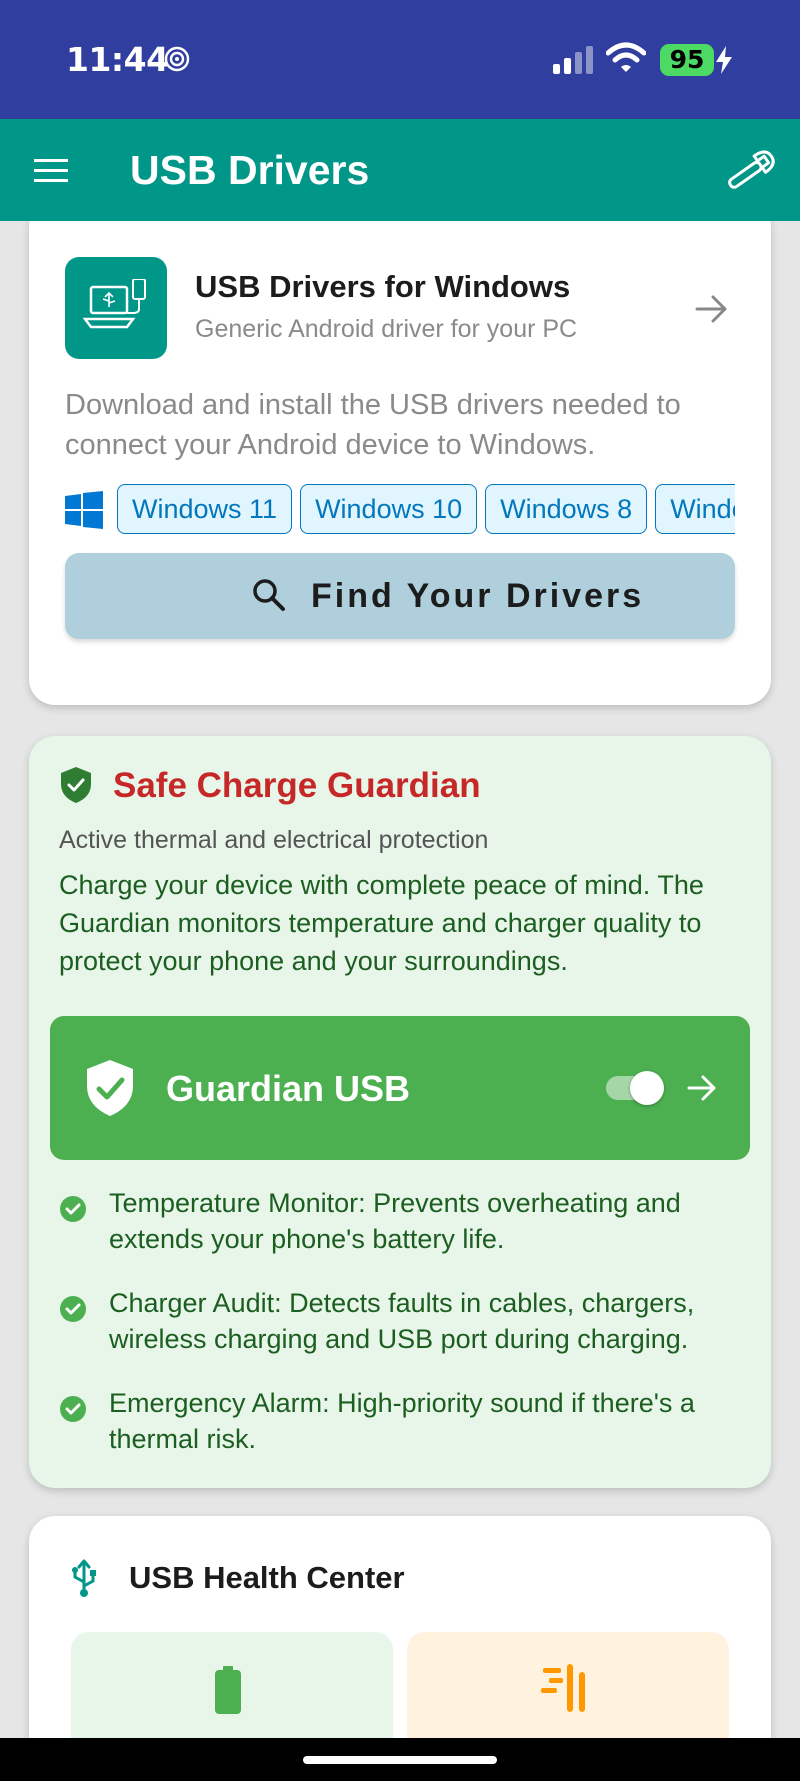 The height and width of the screenshot is (1781, 800). What do you see at coordinates (750, 171) in the screenshot?
I see `wrench-icon` at bounding box center [750, 171].